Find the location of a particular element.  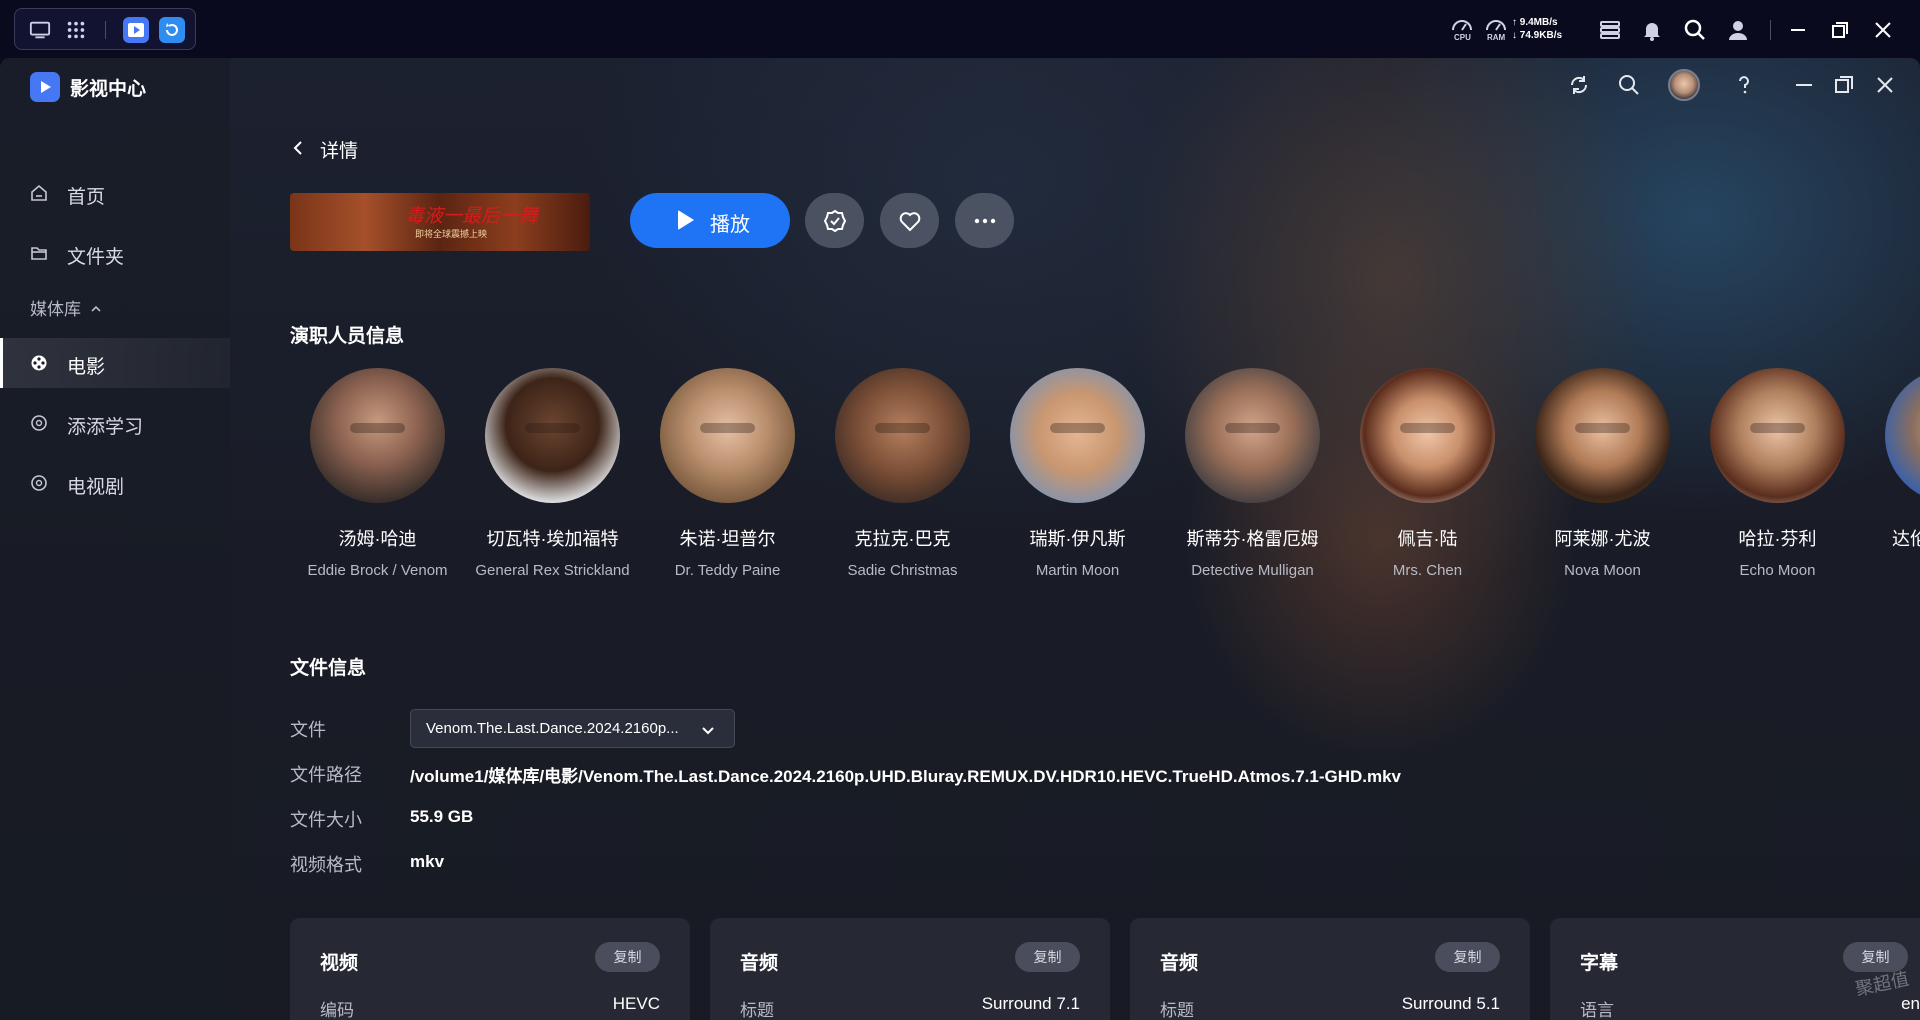

sidebar-item-folder: 文件夹 is located at coordinates (115, 253).